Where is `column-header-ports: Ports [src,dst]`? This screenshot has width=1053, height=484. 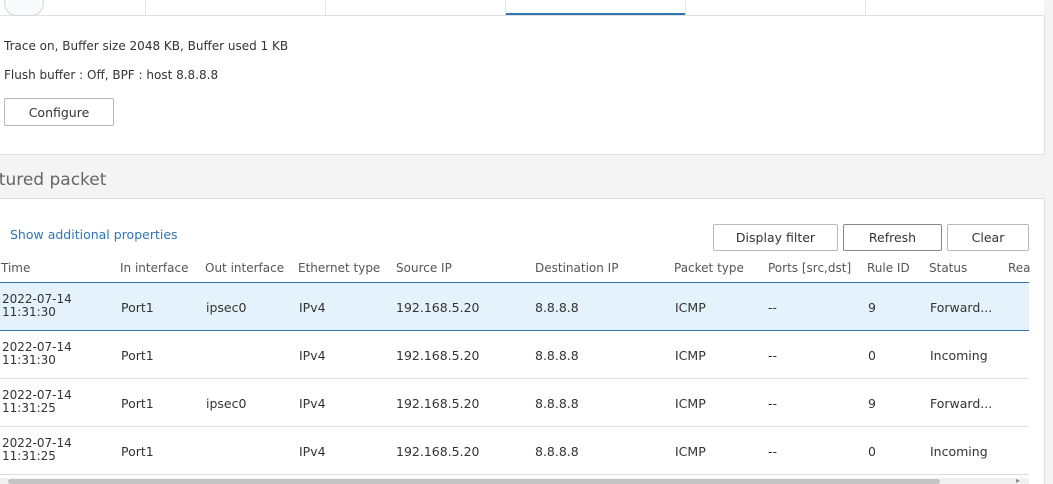 column-header-ports: Ports [src,dst] is located at coordinates (809, 268).